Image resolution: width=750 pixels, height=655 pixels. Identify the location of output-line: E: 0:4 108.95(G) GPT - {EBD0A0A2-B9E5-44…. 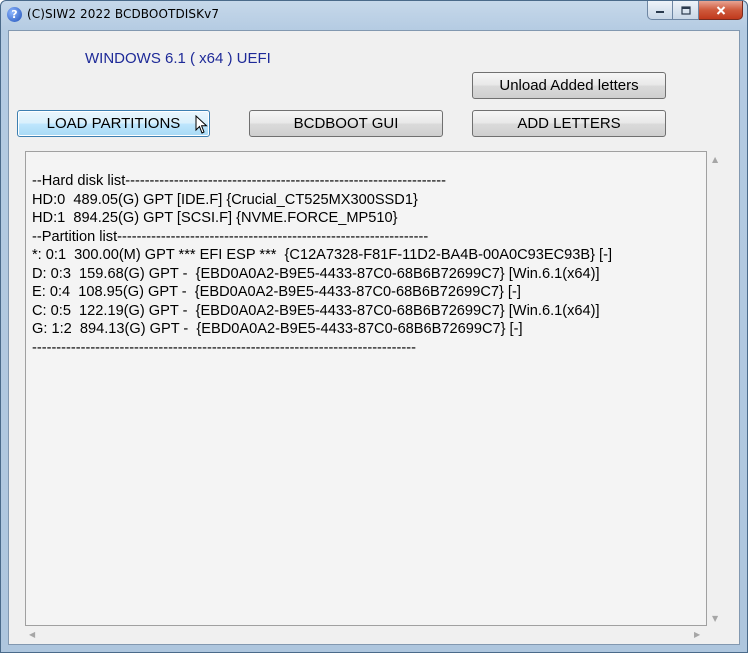
(276, 292).